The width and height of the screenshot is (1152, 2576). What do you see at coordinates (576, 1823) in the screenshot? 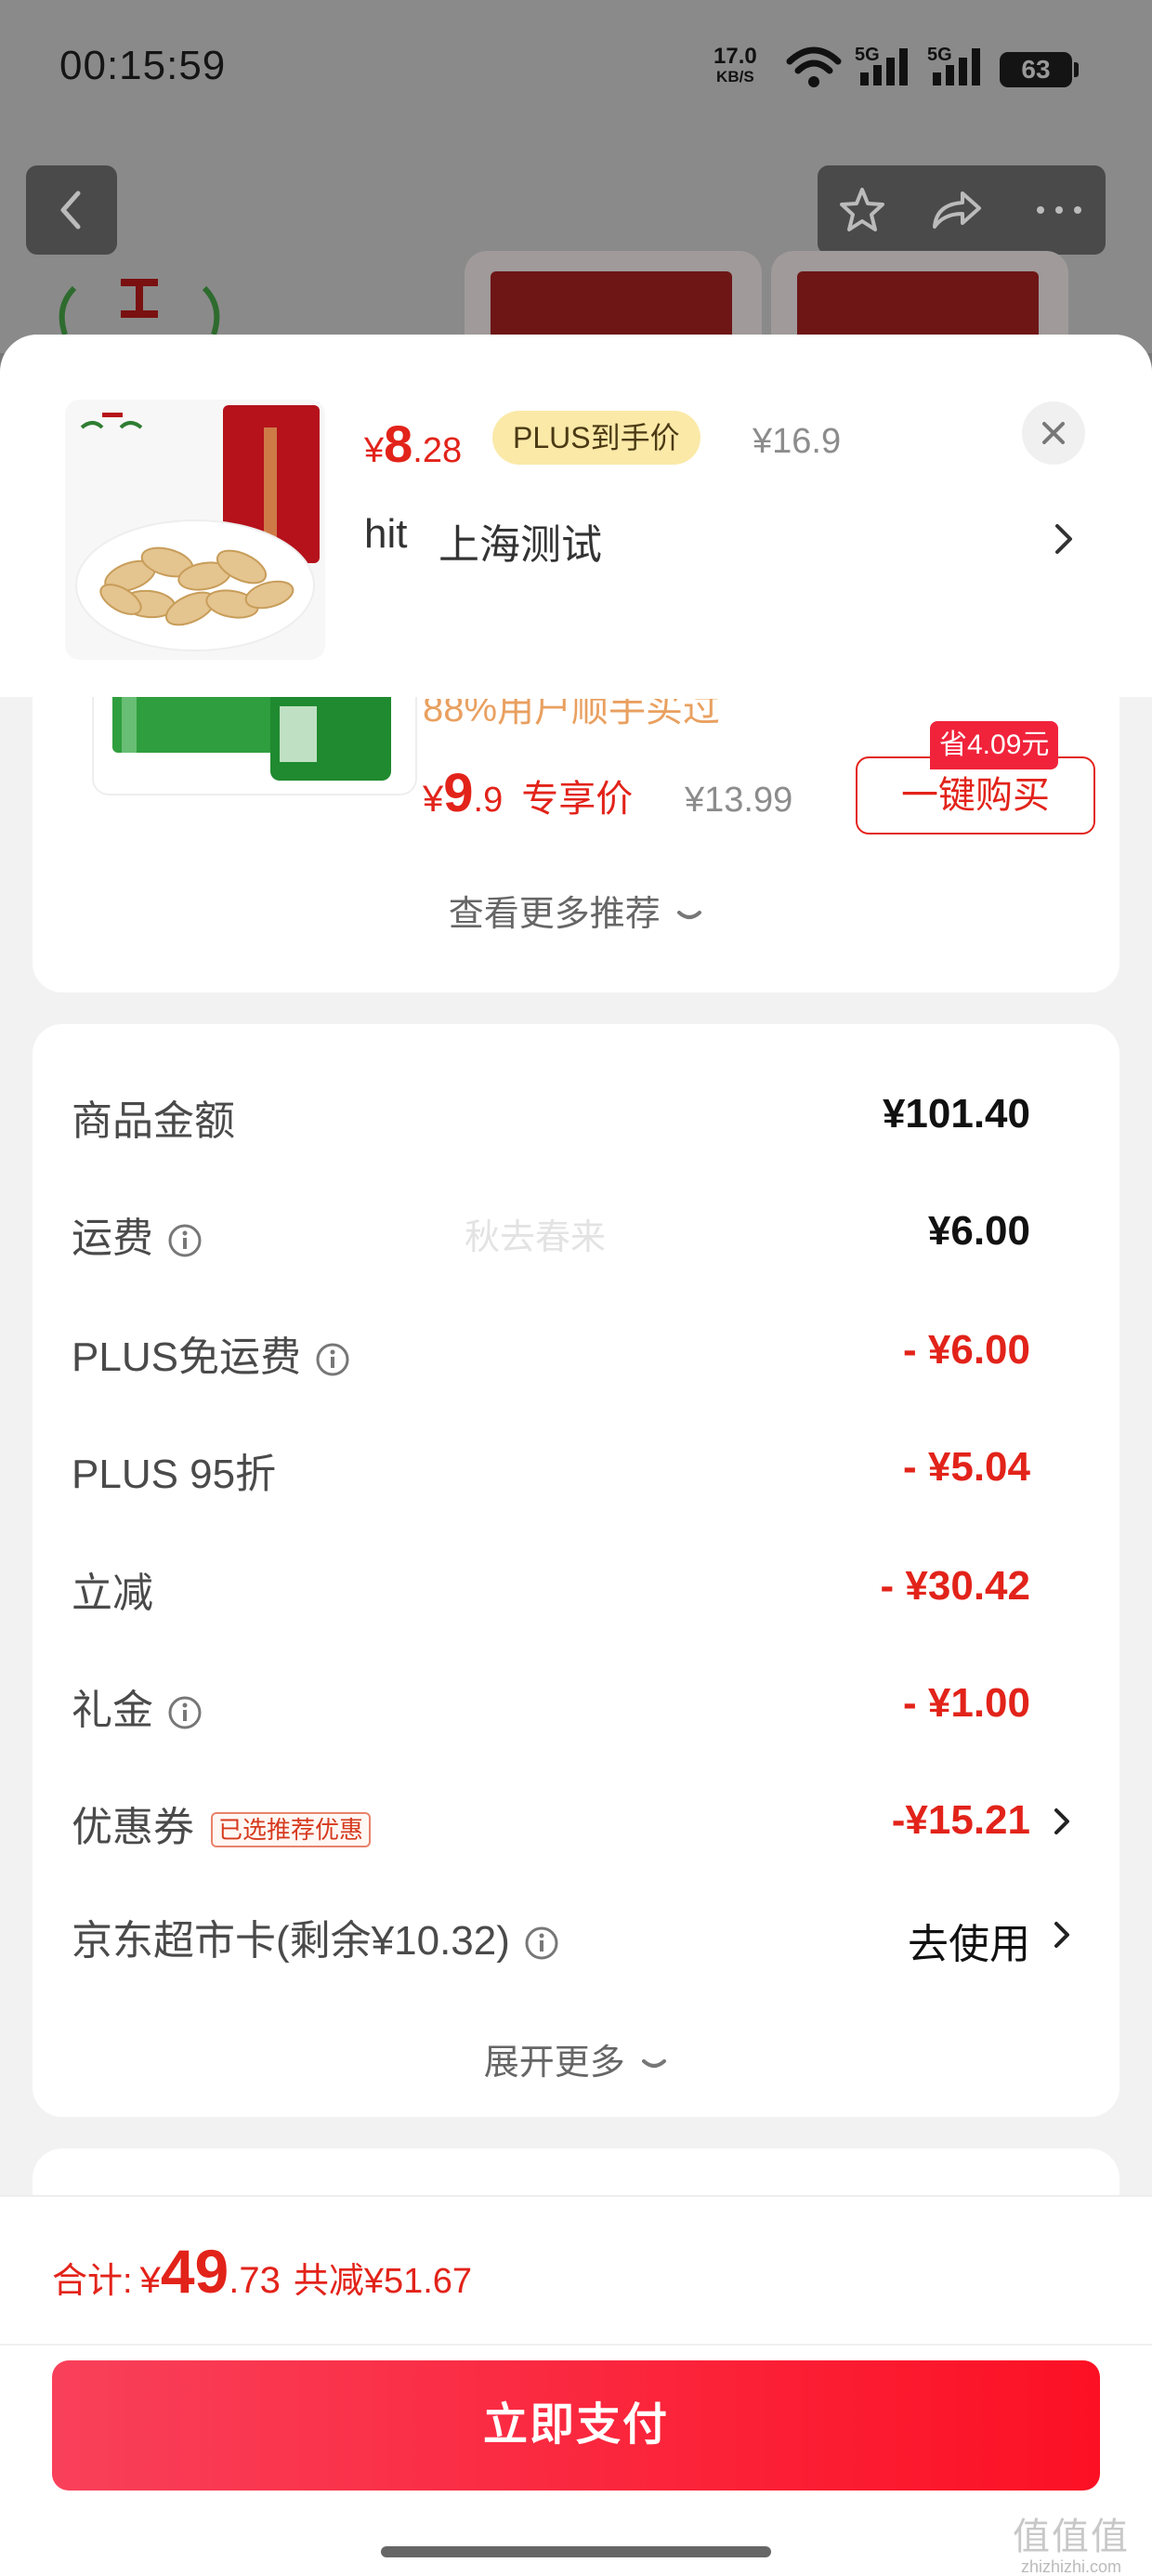
I see `summary-row-coupon: 优惠券 已选推荐优惠 -¥15.21` at bounding box center [576, 1823].